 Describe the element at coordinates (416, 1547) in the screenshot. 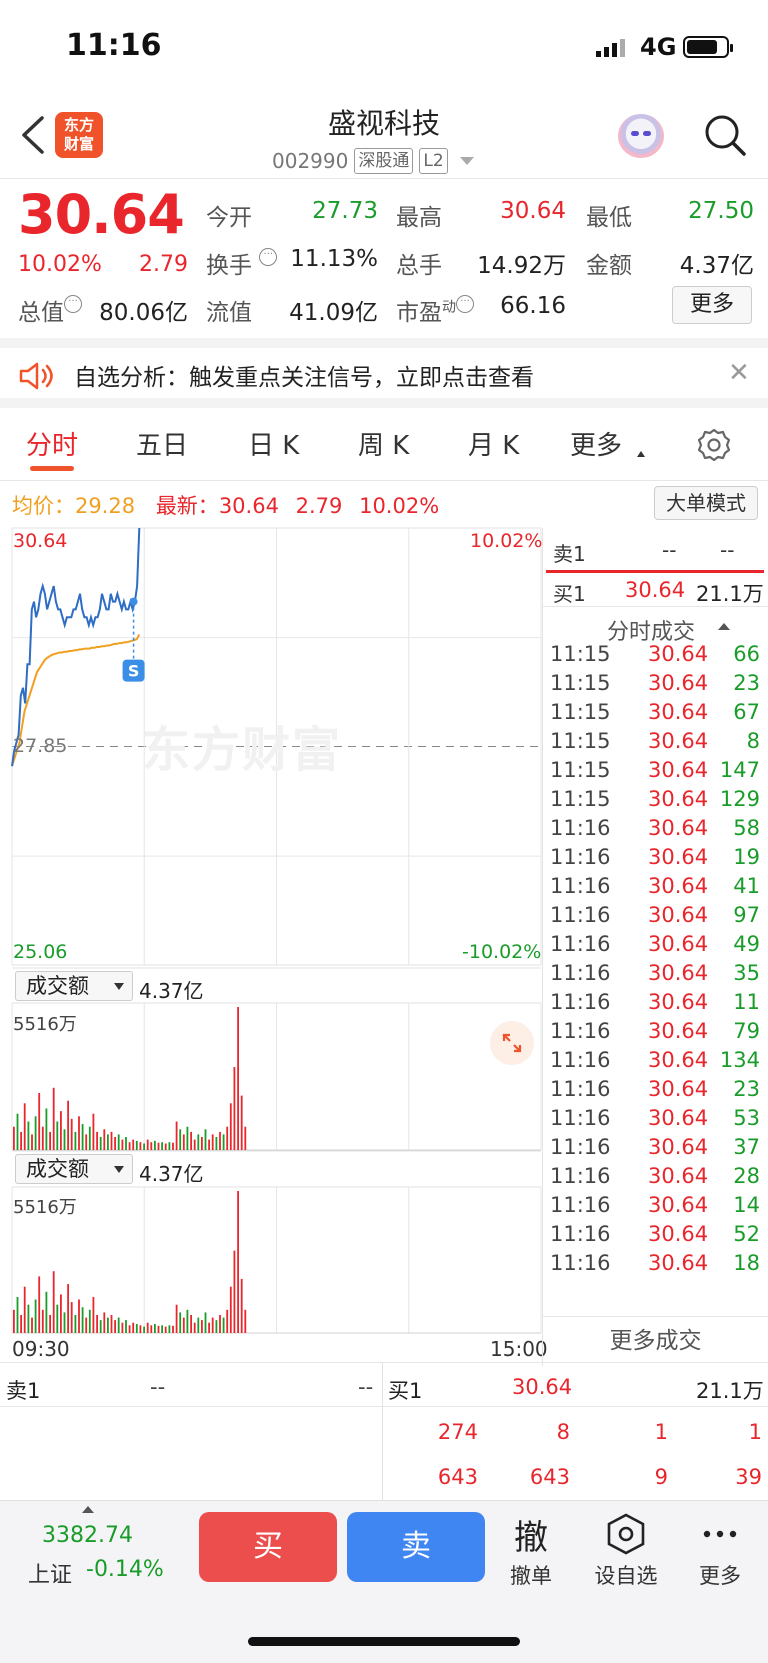

I see `sell-button: 卖` at that location.